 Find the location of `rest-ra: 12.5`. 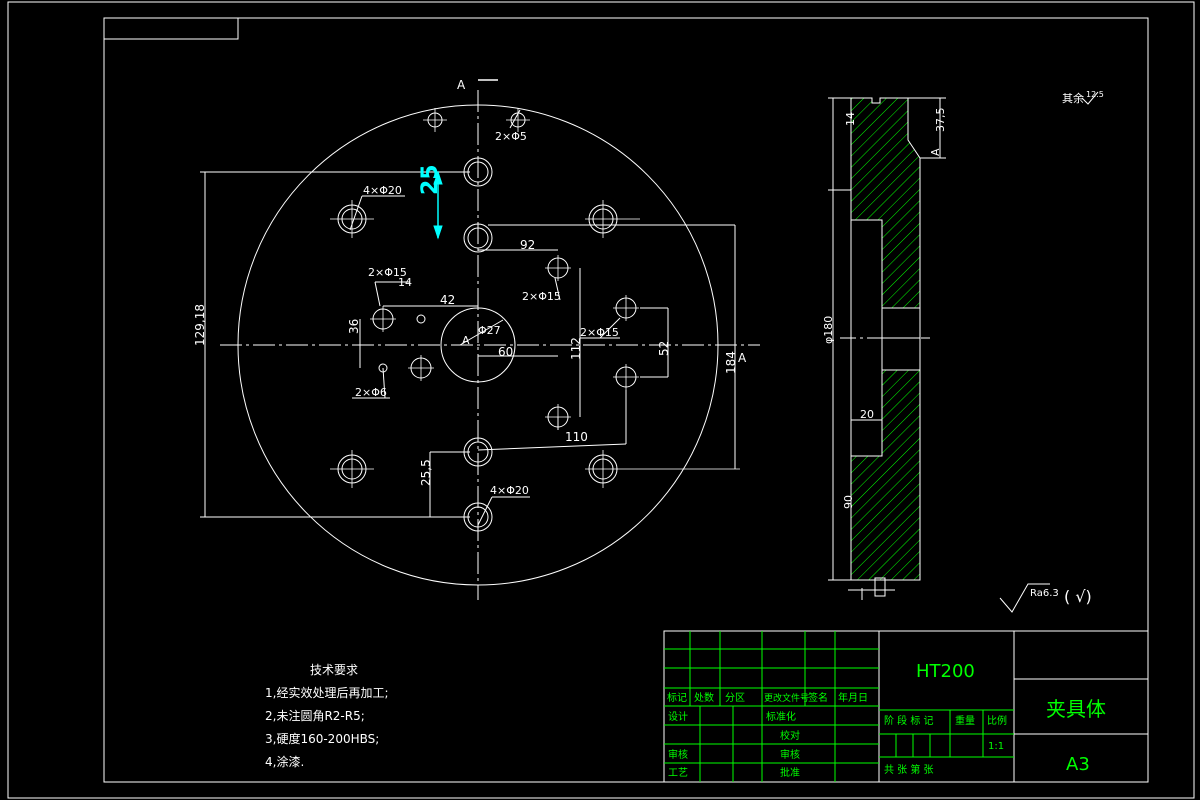

rest-ra: 12.5 is located at coordinates (1095, 94).